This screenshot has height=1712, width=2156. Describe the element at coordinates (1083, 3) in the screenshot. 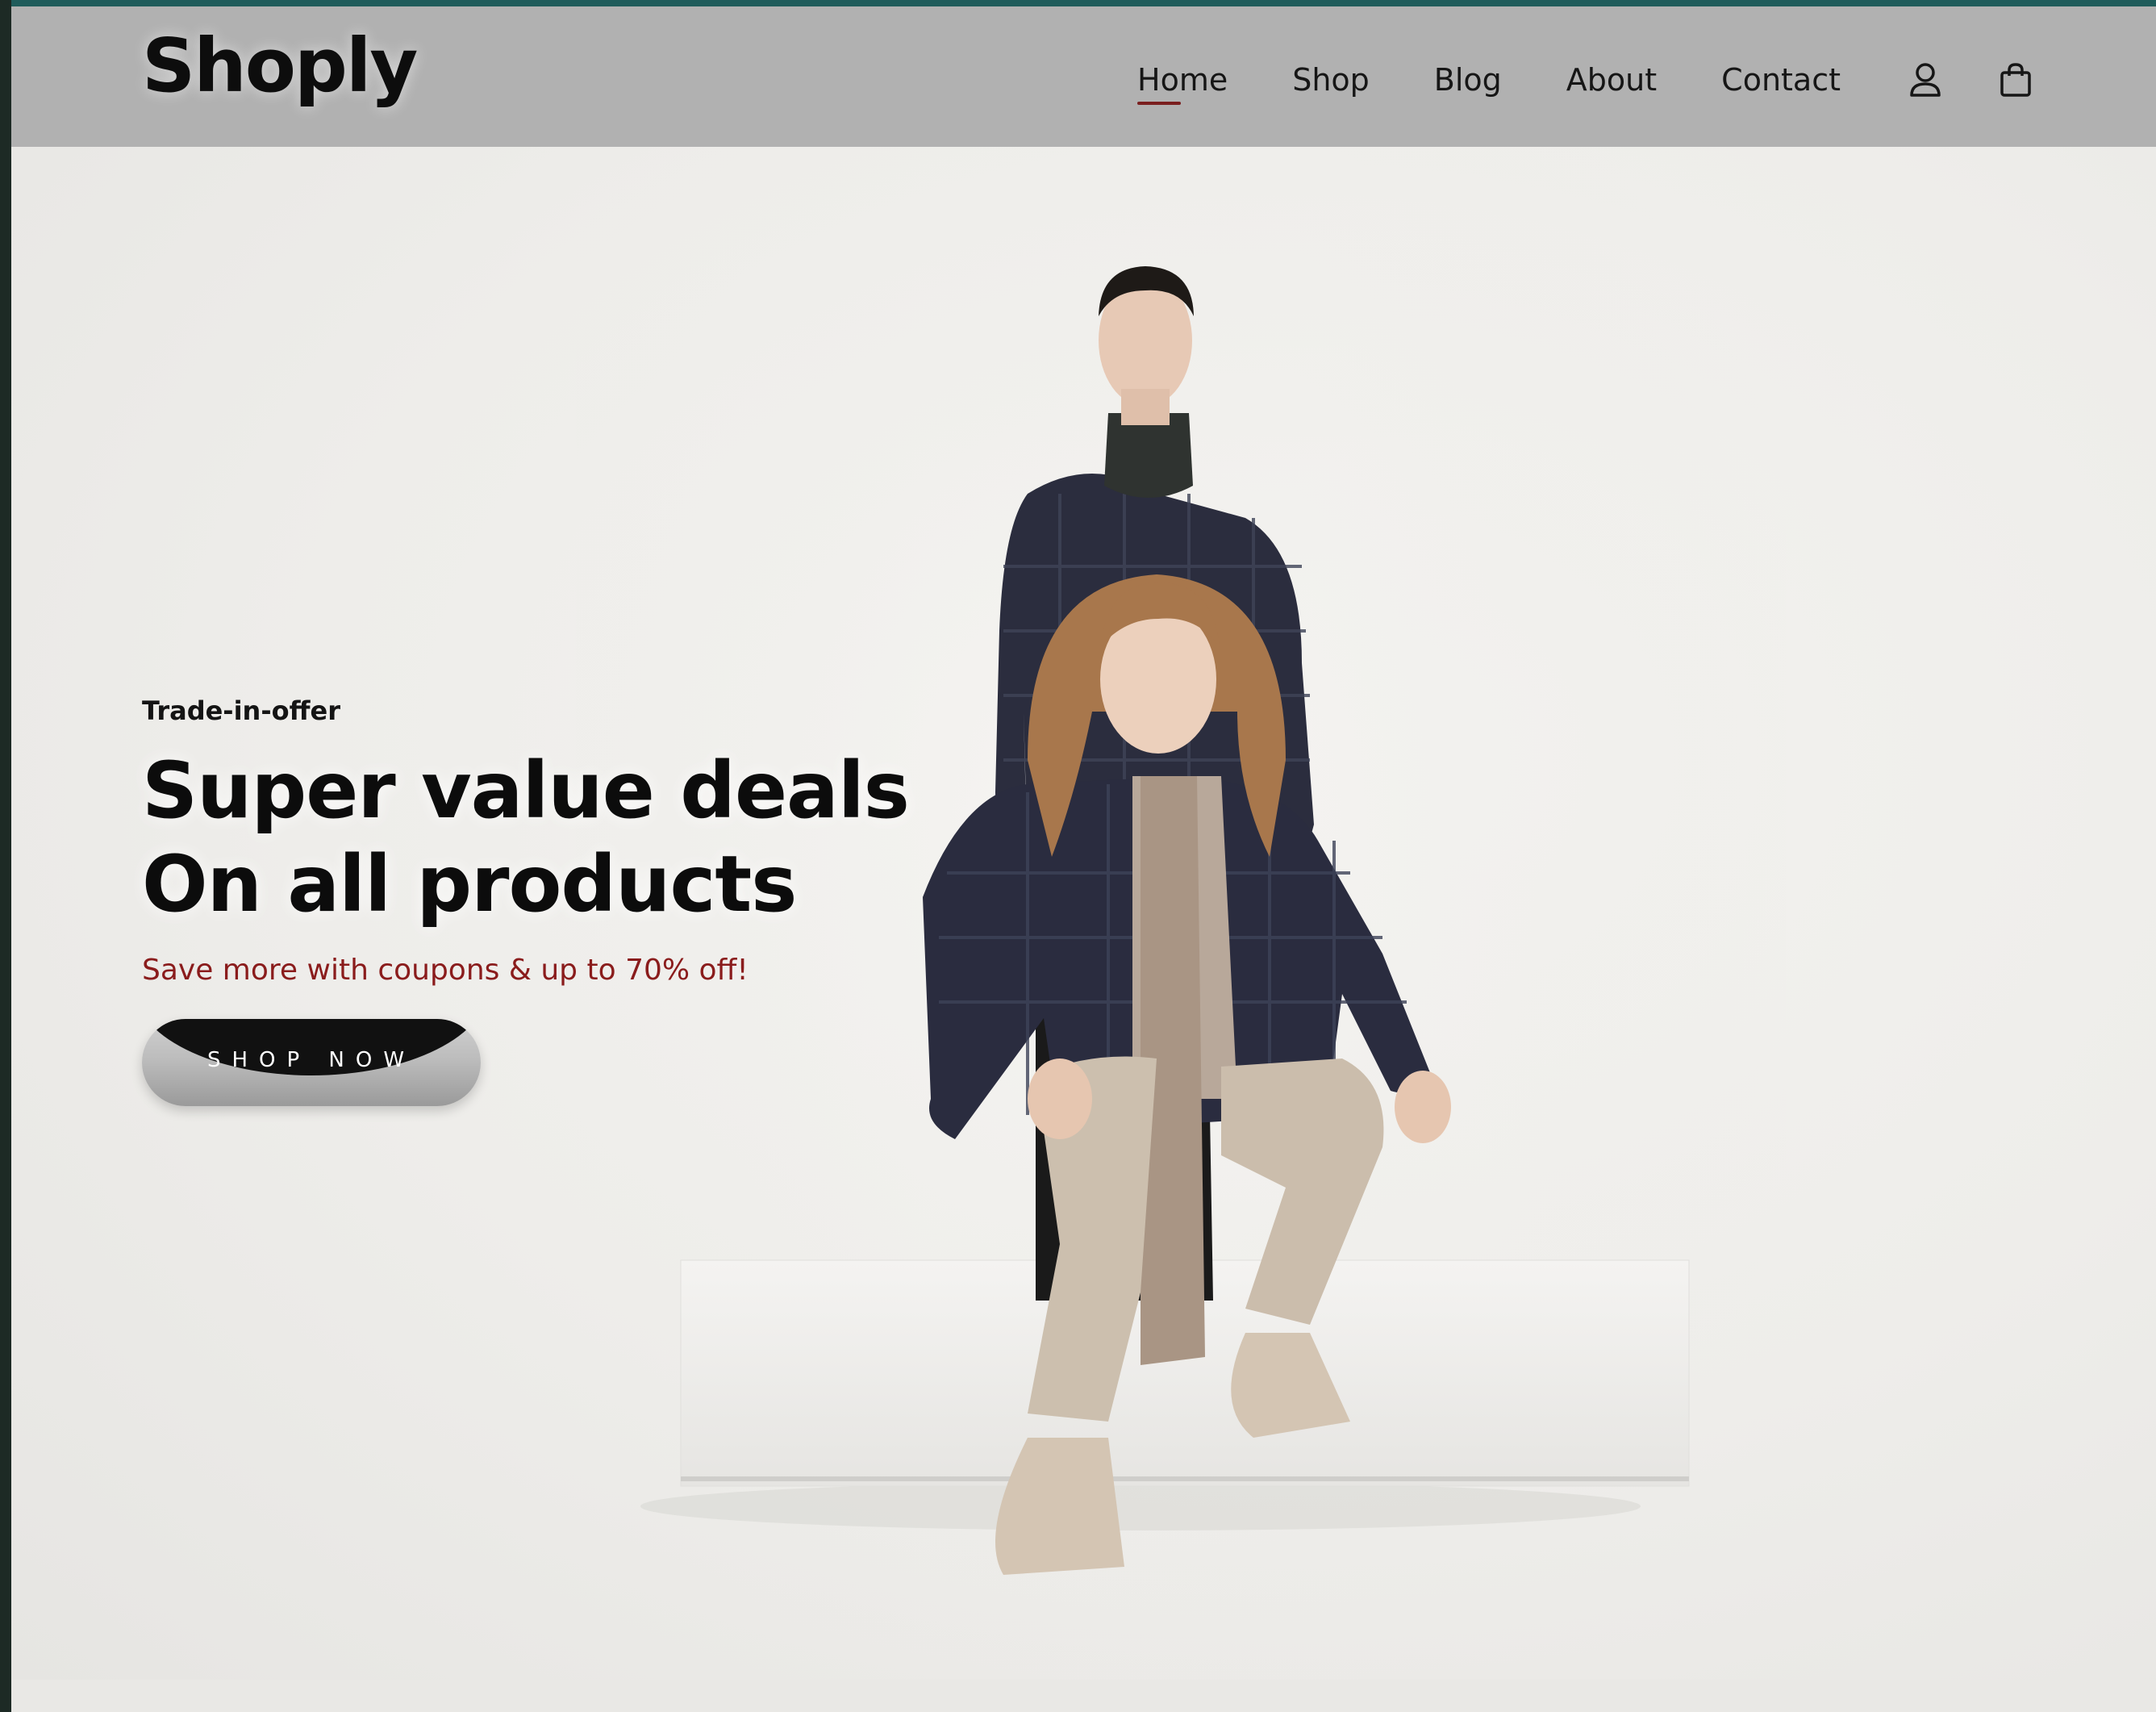

I see `top-accent-bar` at that location.